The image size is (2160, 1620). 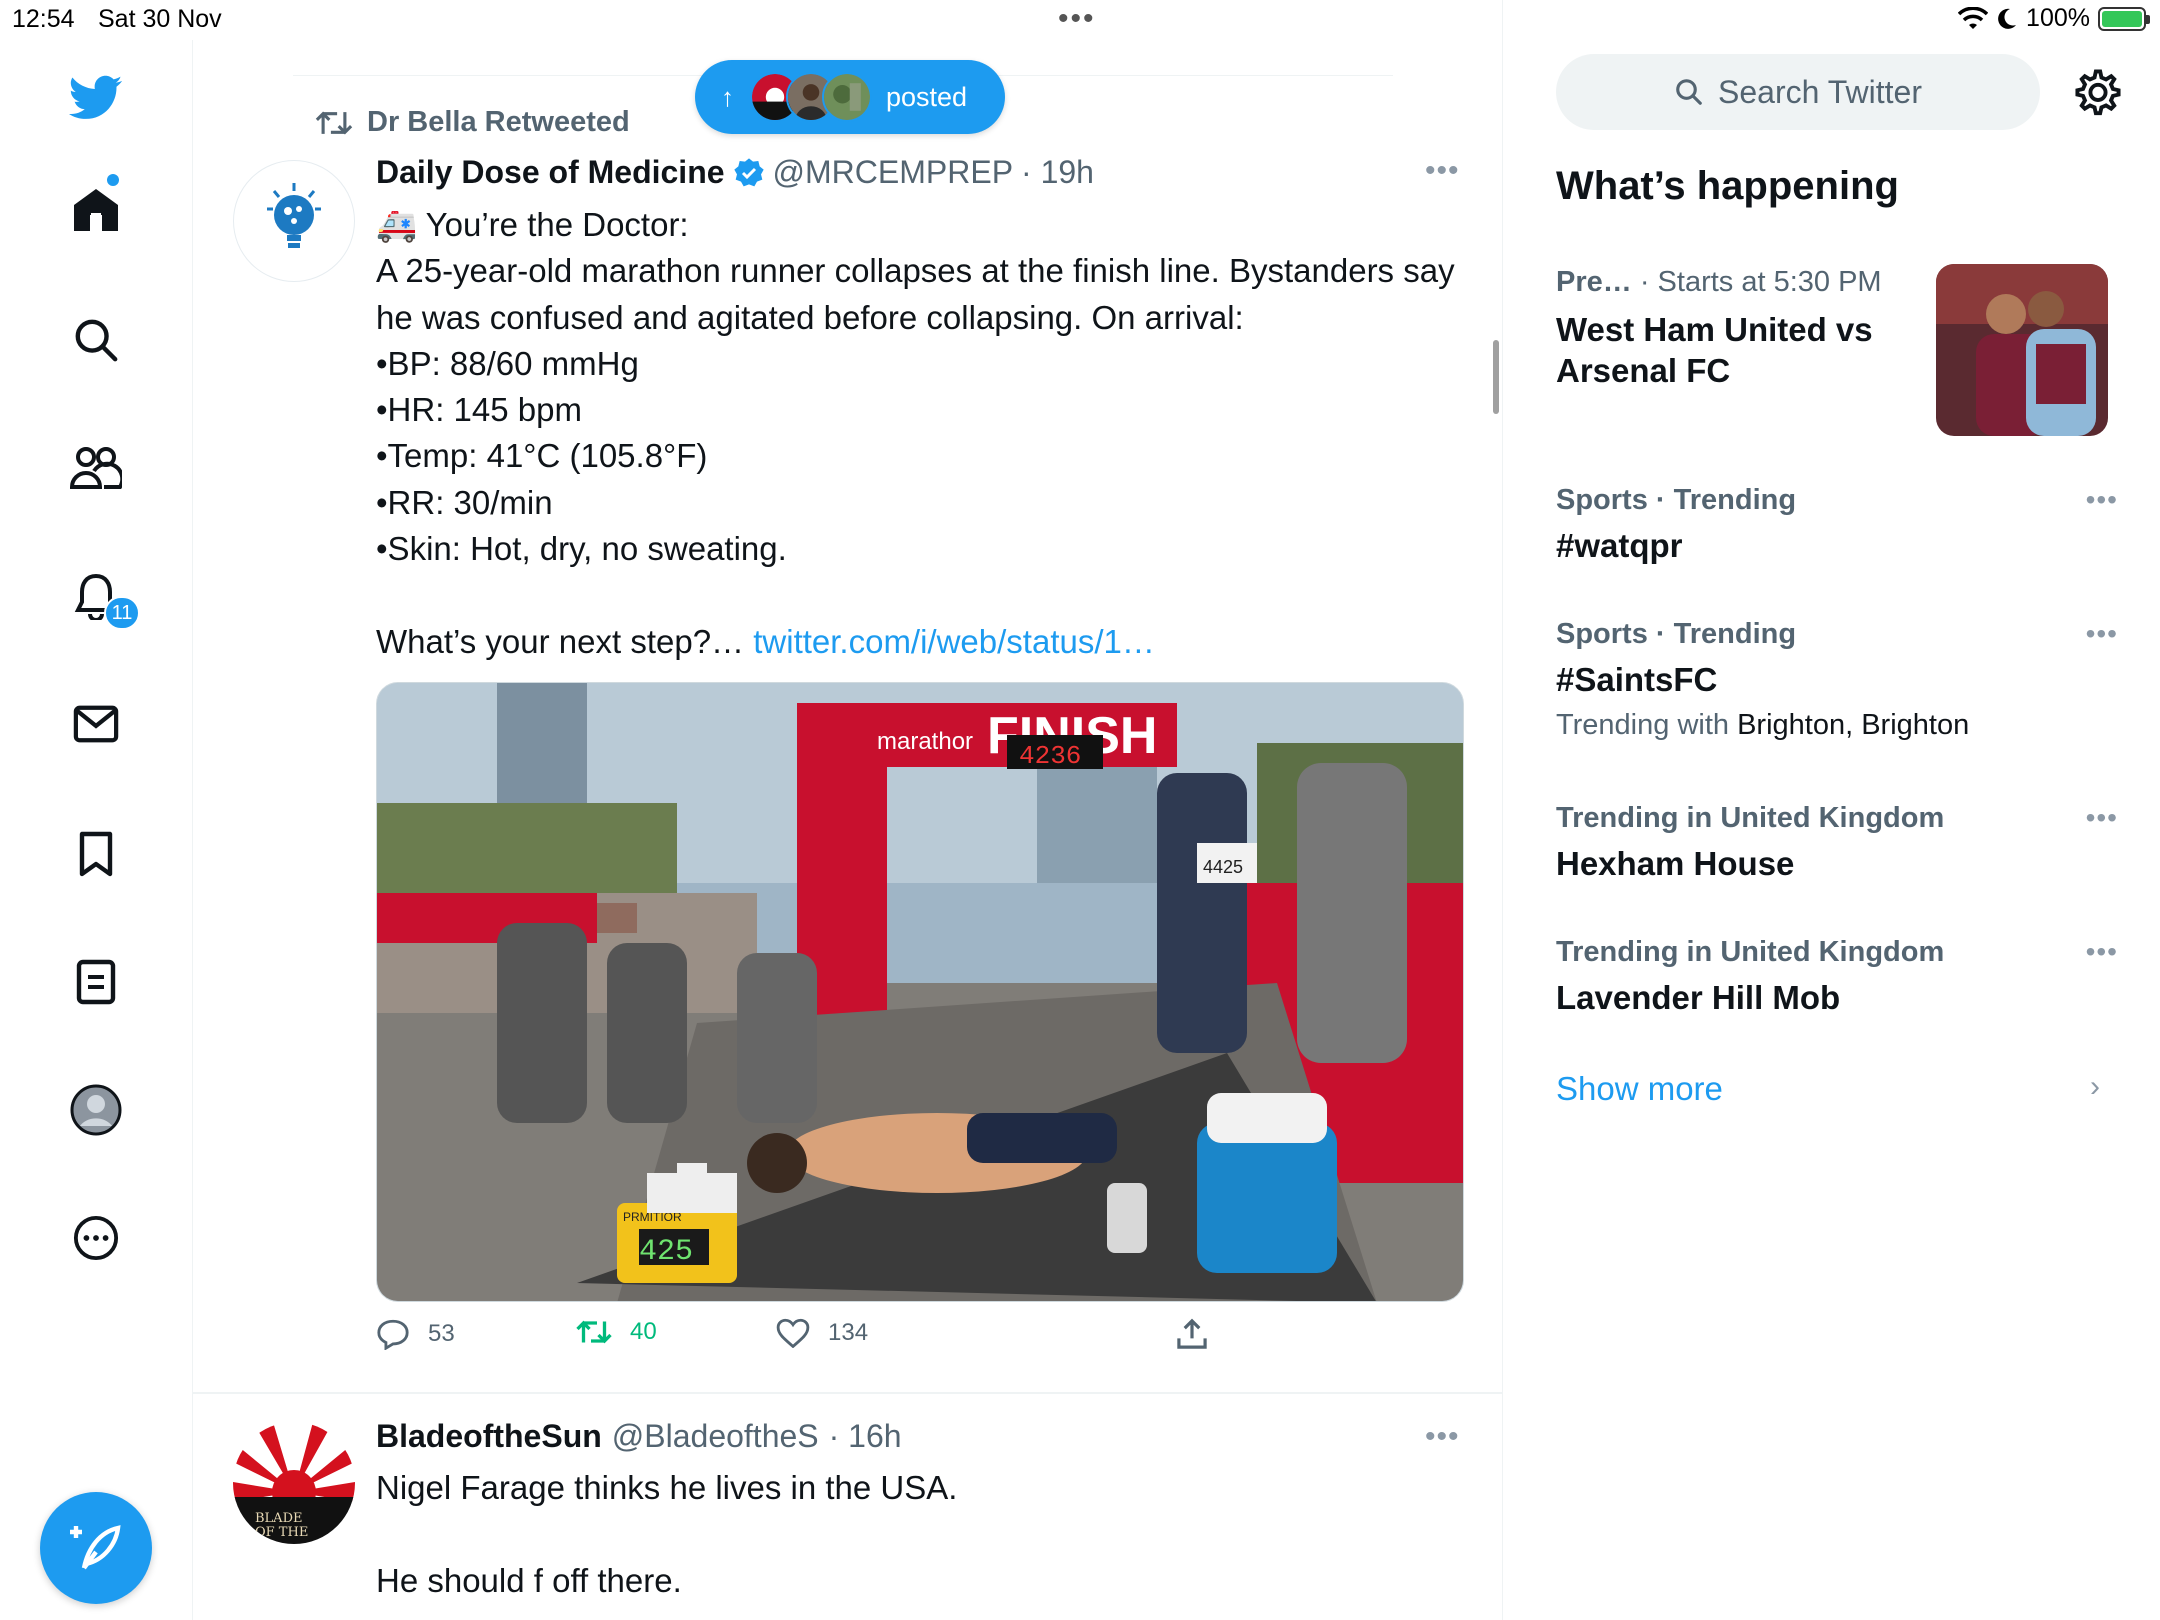 I want to click on arrow-up-icon: ↑, so click(x=727, y=96).